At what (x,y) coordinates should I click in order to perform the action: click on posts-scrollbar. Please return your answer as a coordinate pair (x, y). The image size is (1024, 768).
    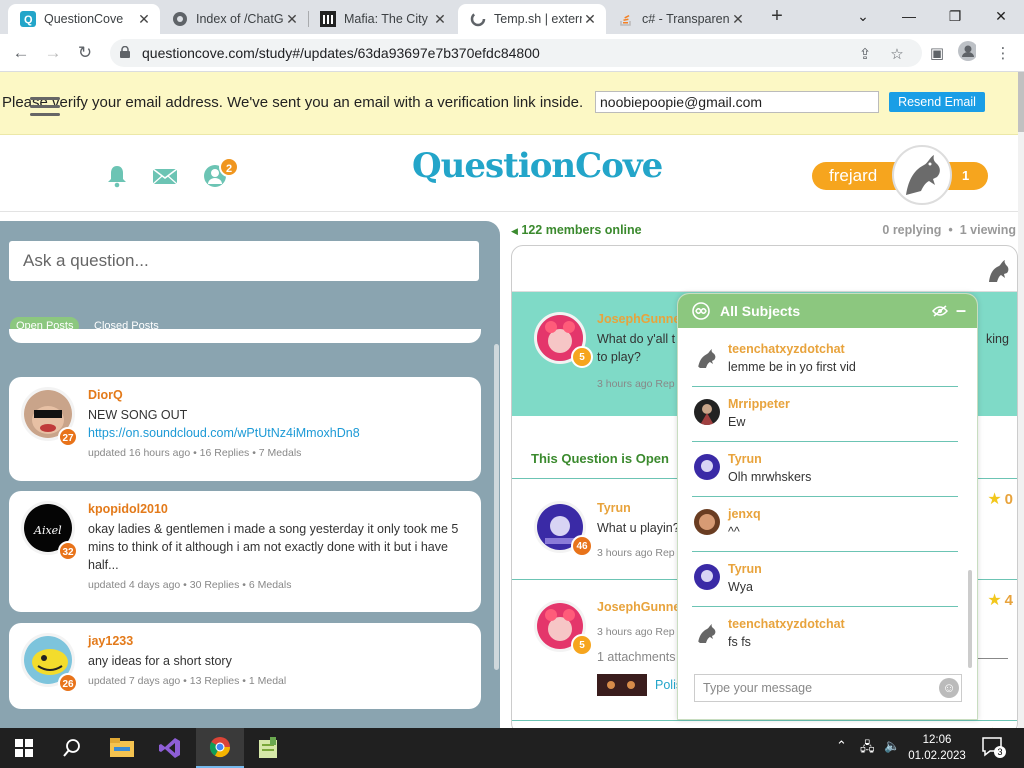
    Looking at the image, I should click on (496, 507).